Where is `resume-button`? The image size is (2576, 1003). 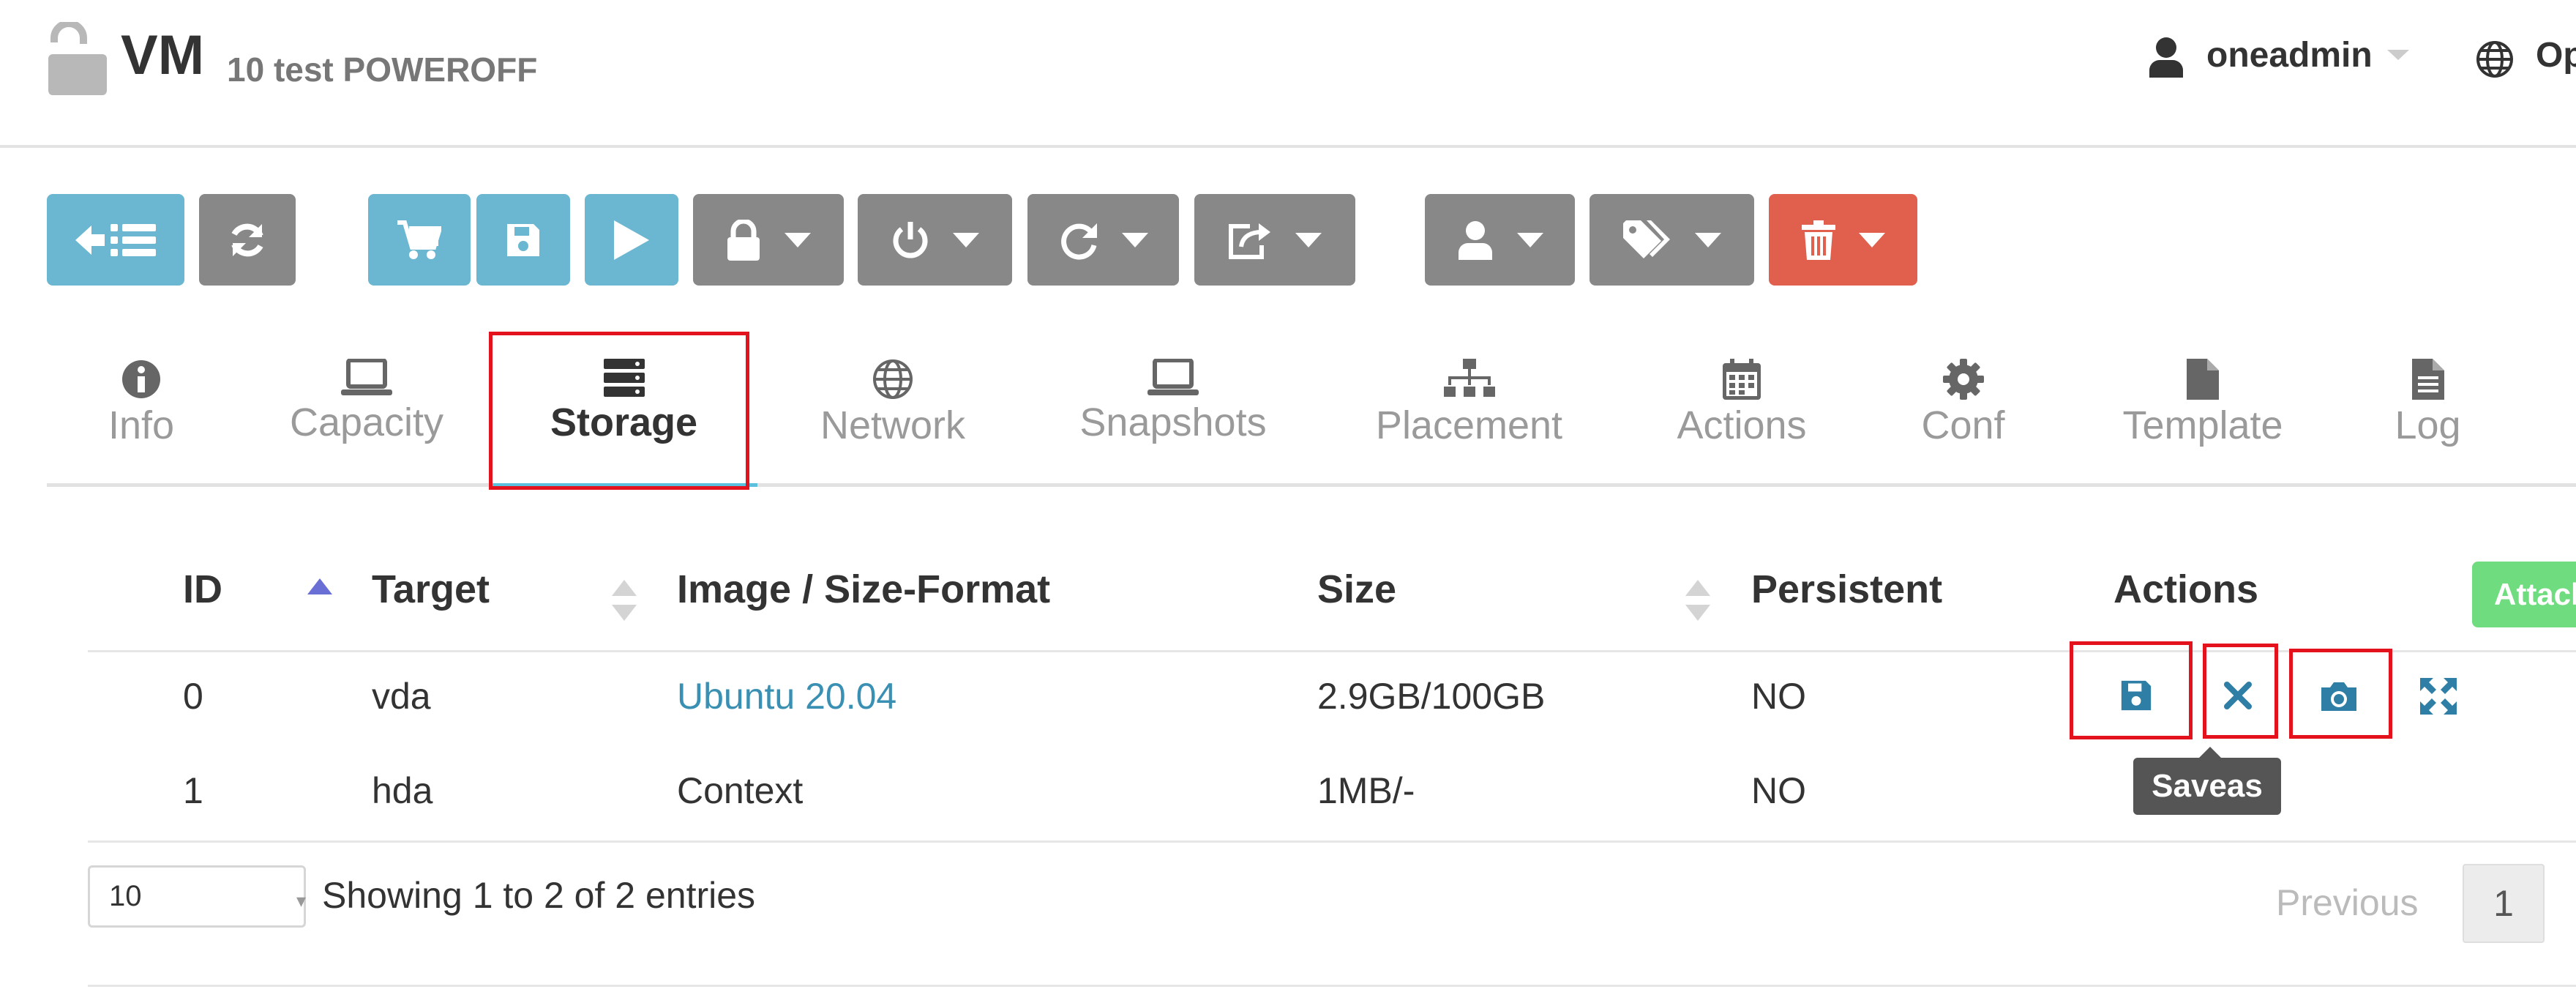 resume-button is located at coordinates (631, 240).